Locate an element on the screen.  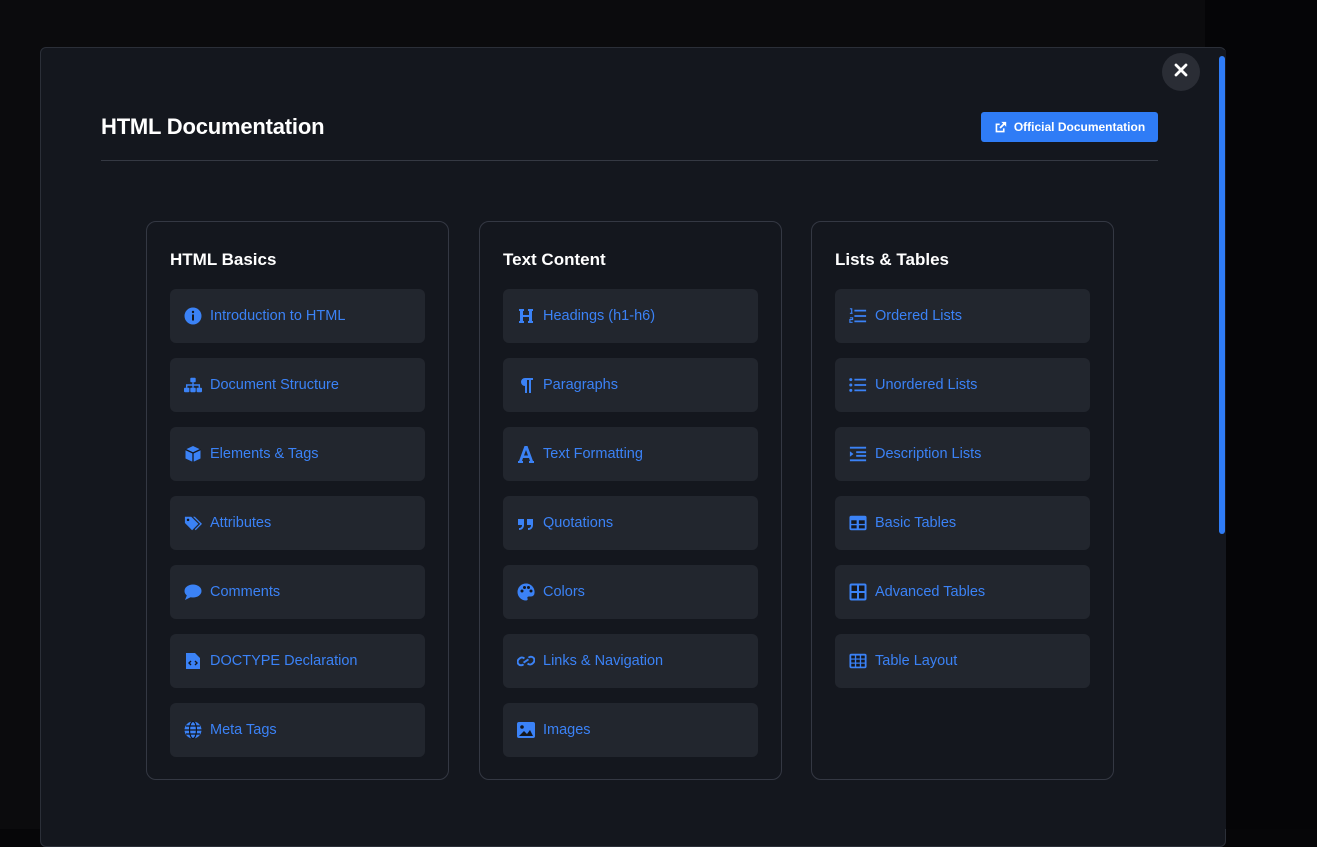
doc-link-item: Text Formatting is located at coordinates (630, 454).